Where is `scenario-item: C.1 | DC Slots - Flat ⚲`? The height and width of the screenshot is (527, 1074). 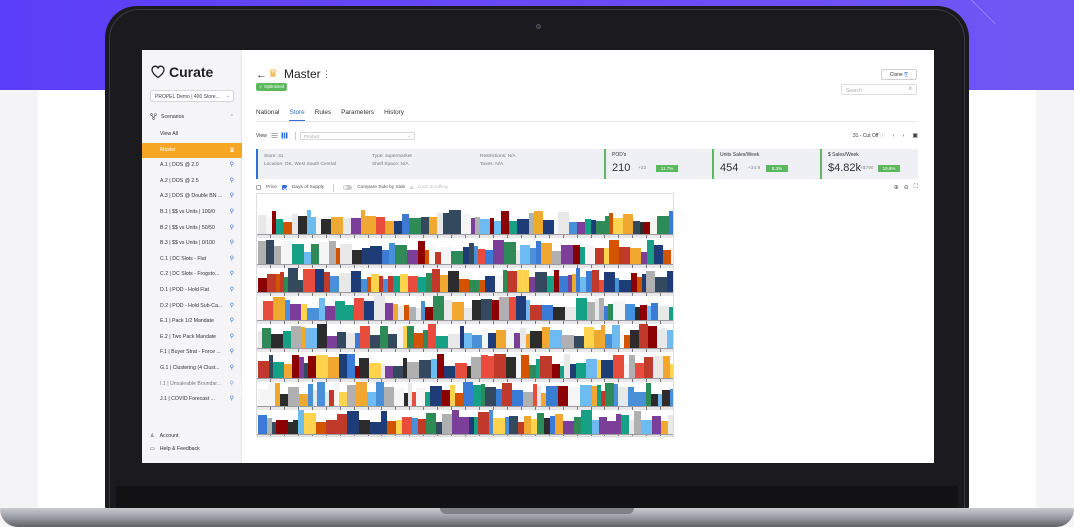
scenario-item: C.1 | DC Slots - Flat ⚲ is located at coordinates (192, 260).